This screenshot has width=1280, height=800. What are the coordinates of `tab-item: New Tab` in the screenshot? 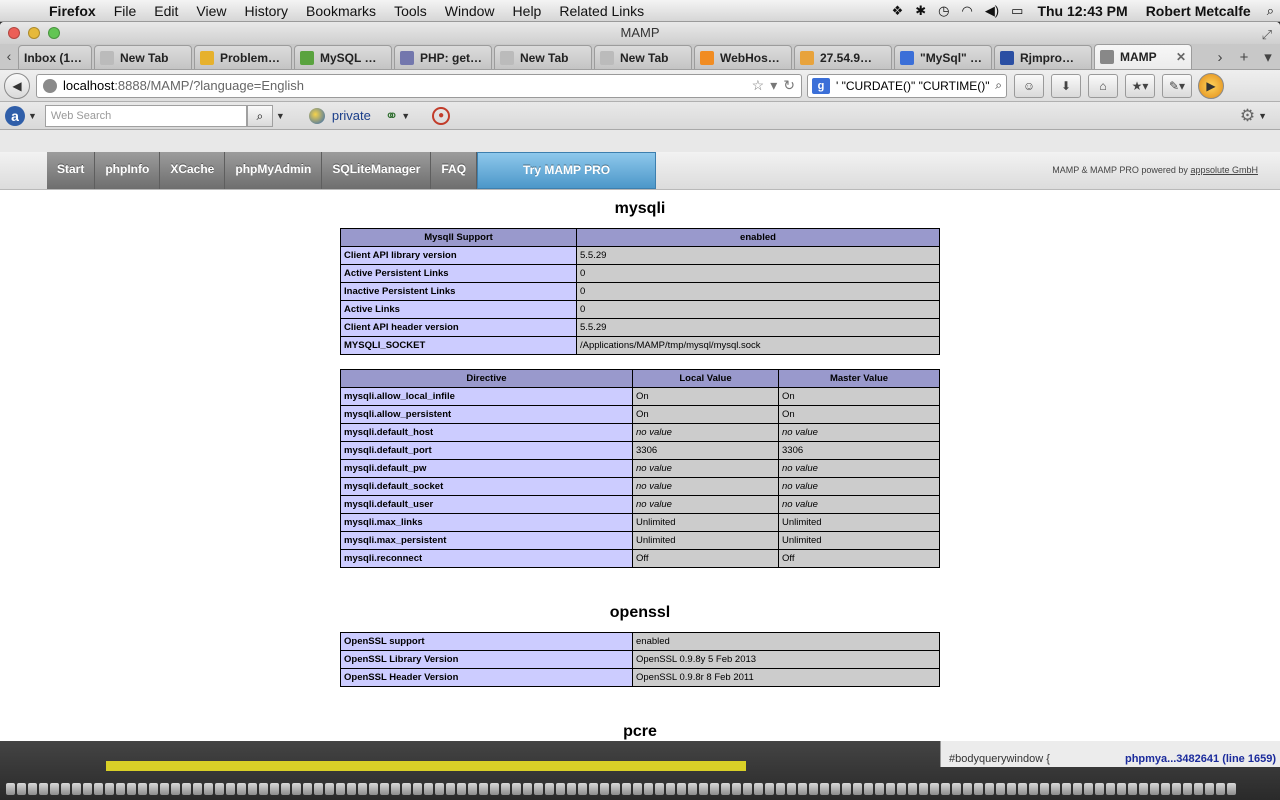 It's located at (543, 57).